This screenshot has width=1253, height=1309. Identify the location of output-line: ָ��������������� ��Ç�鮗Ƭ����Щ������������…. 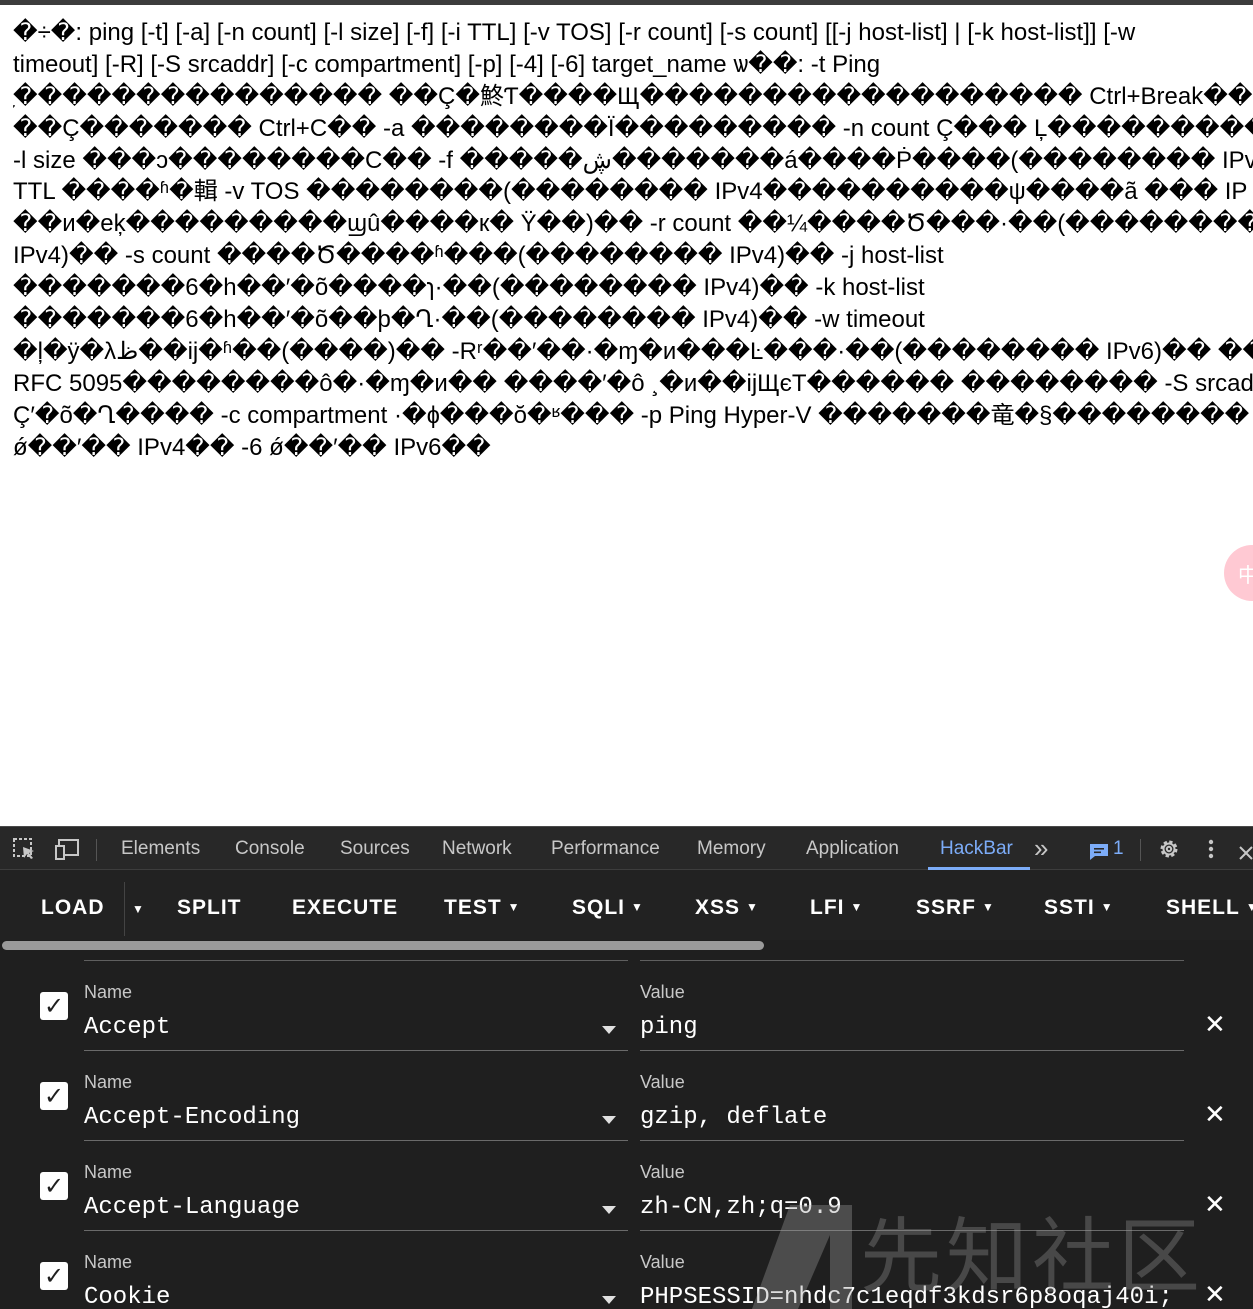
(633, 96).